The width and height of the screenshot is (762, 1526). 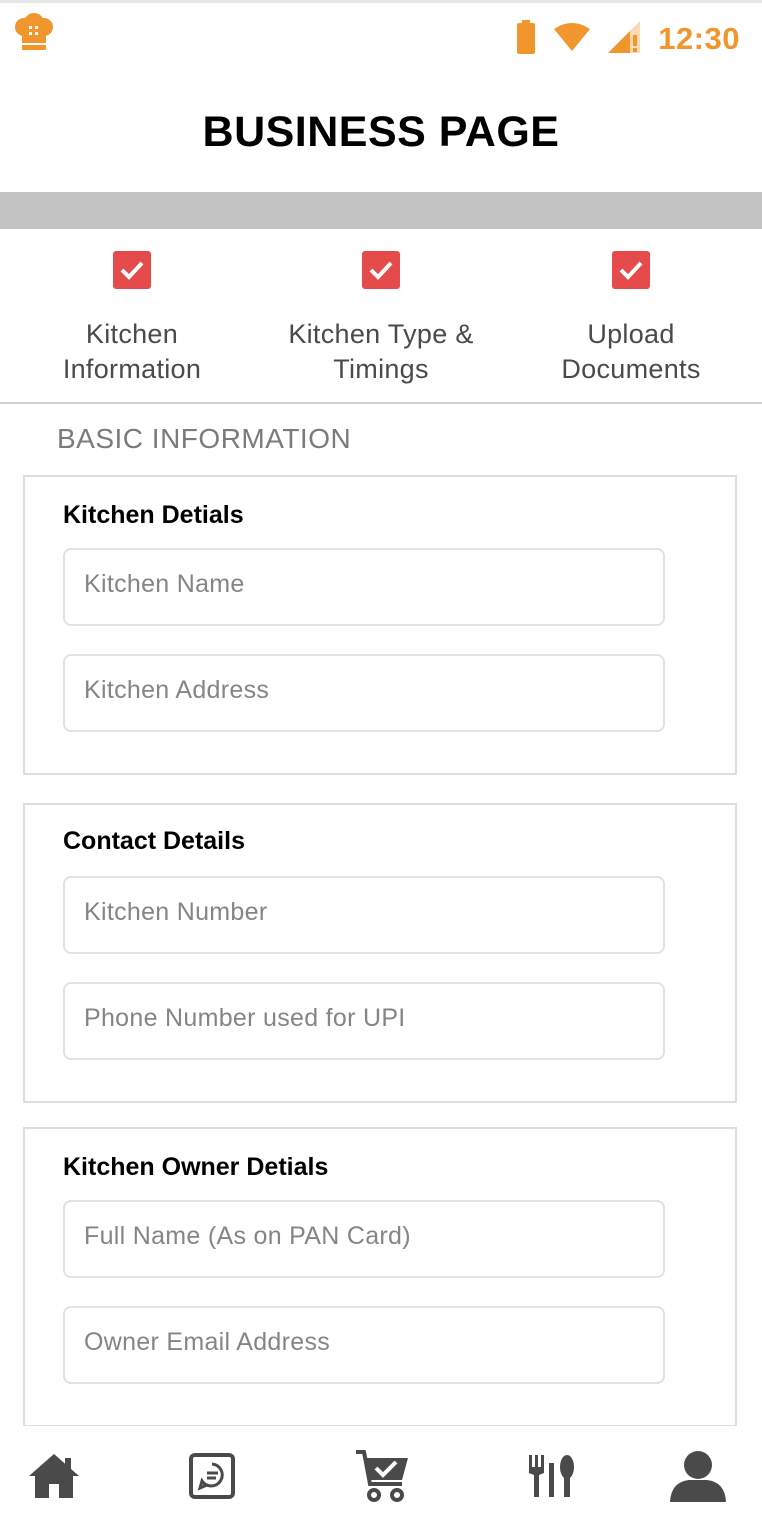 I want to click on card-title: Kitchen Detials, so click(x=153, y=515).